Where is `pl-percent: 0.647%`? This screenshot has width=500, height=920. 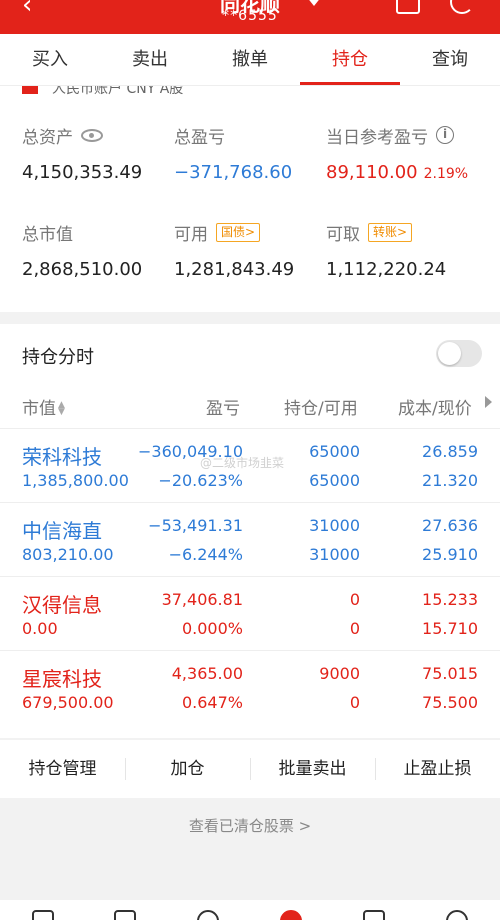
pl-percent: 0.647% is located at coordinates (212, 702).